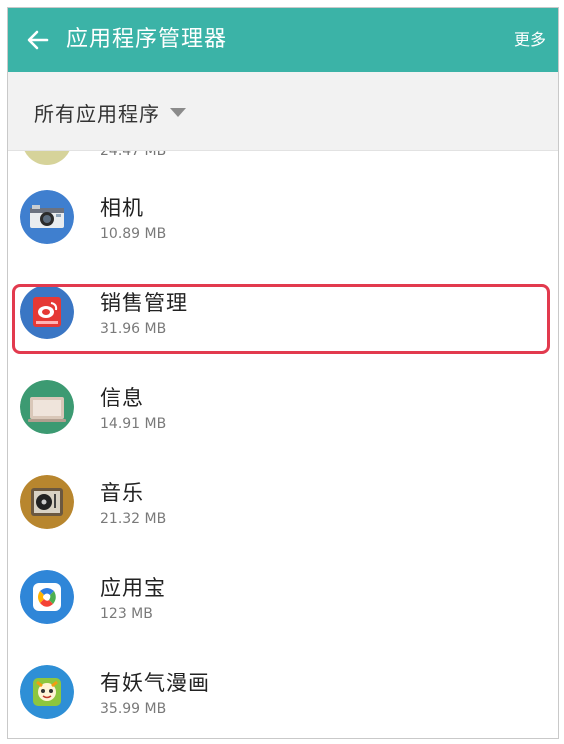 Image resolution: width=564 pixels, height=744 pixels. I want to click on list-item-camera: 相机 10.89 MB, so click(283, 217).